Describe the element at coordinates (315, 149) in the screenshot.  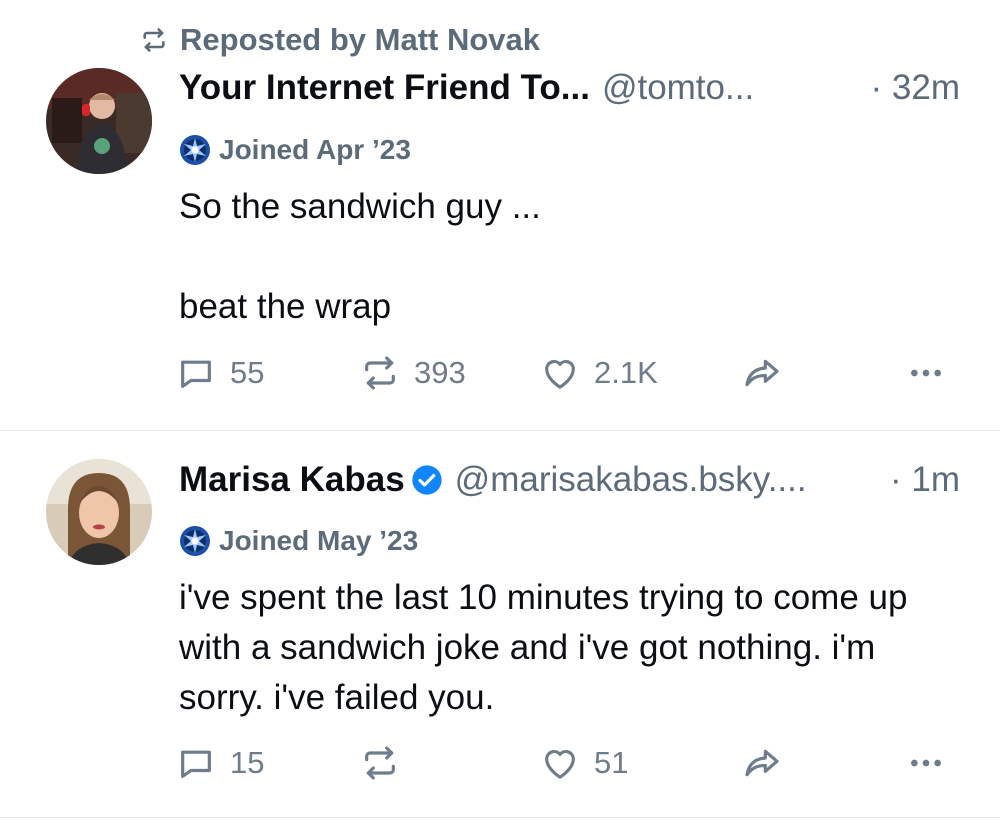
I see `joined-label: Joined Apr ’23` at that location.